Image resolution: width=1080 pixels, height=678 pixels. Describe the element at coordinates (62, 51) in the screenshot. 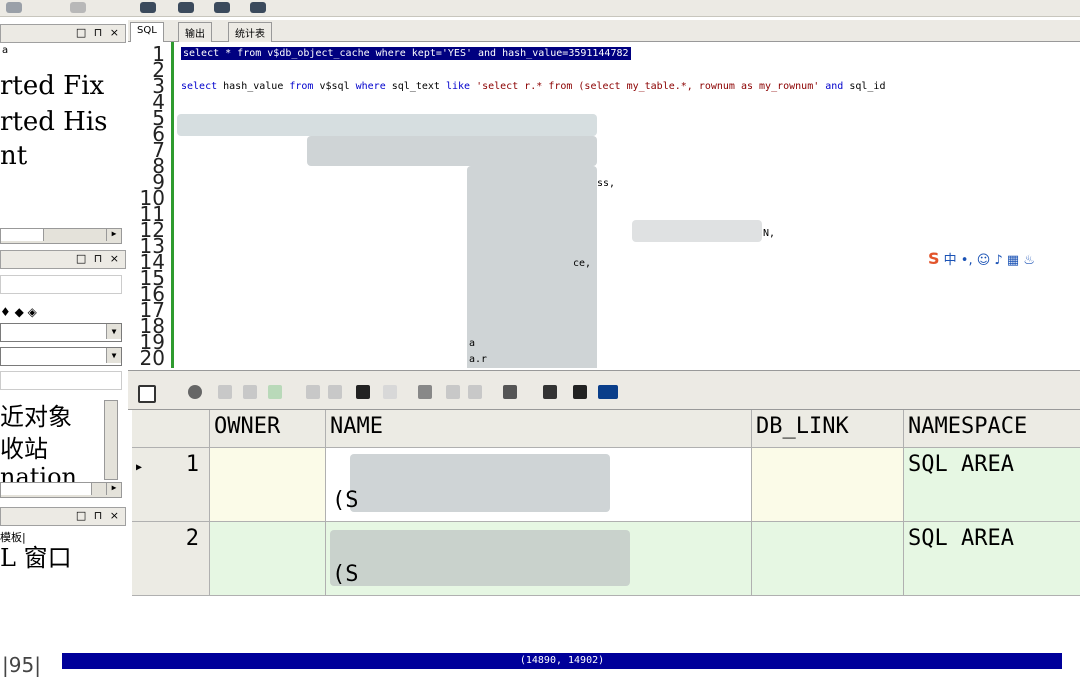

I see `pane-subheader: a` at that location.